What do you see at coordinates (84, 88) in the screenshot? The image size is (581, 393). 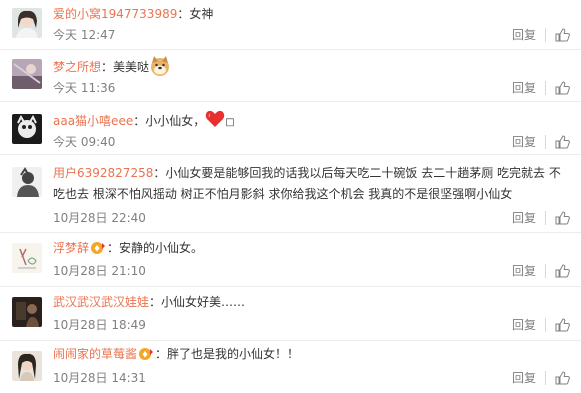 I see `comment-time: 今天 11:36` at bounding box center [84, 88].